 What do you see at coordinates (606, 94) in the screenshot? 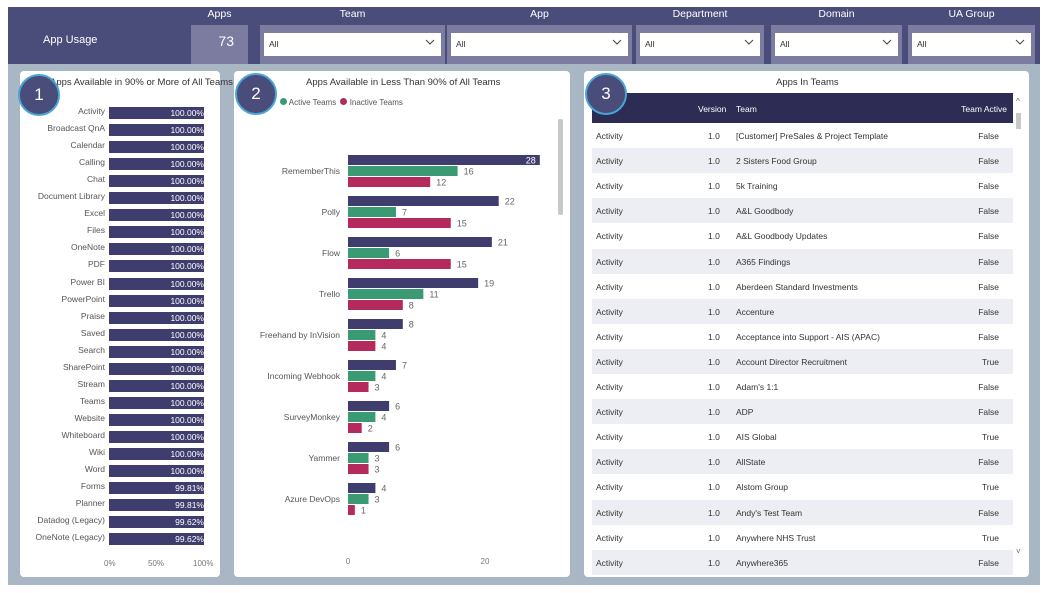
I see `card-number-badge: 3` at bounding box center [606, 94].